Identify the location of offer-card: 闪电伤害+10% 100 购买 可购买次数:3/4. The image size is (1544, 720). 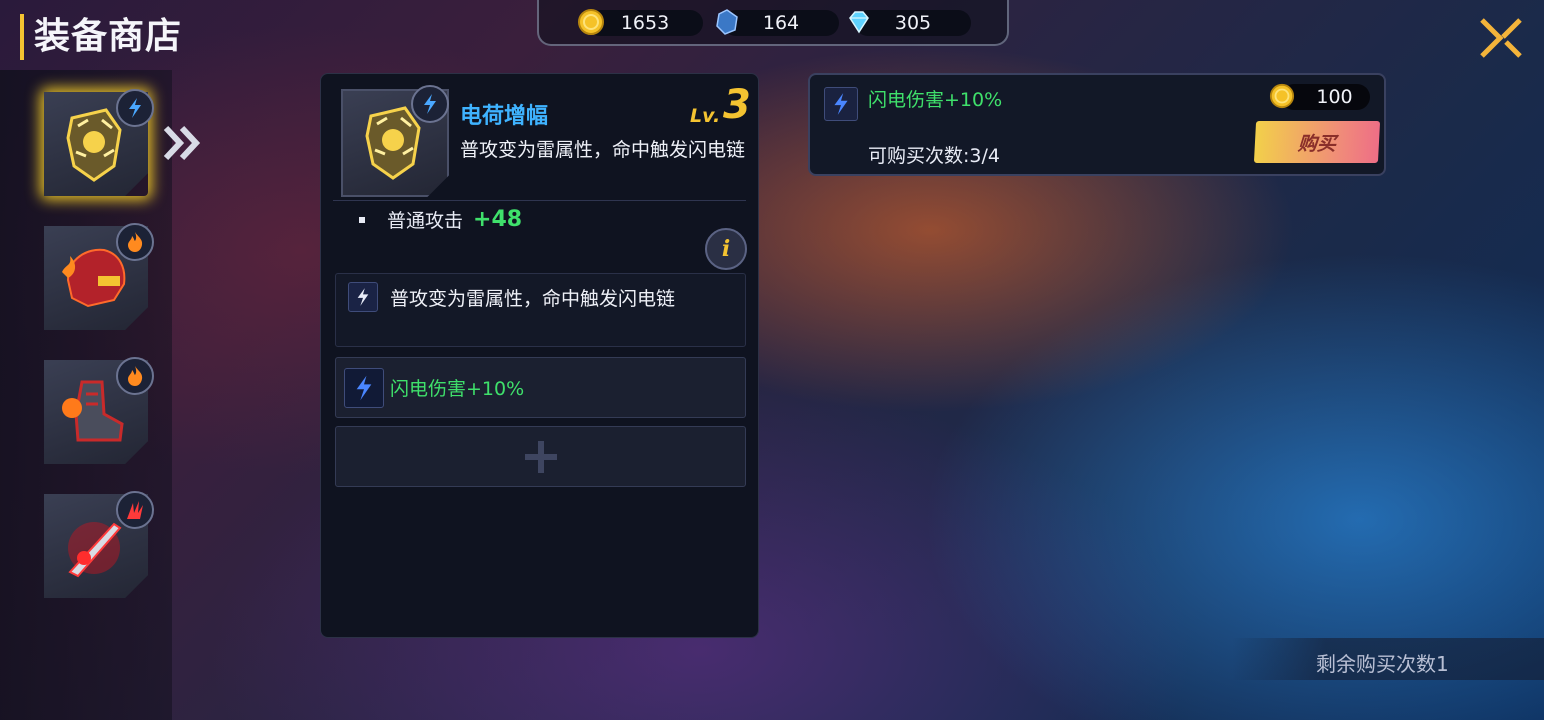
(1097, 124).